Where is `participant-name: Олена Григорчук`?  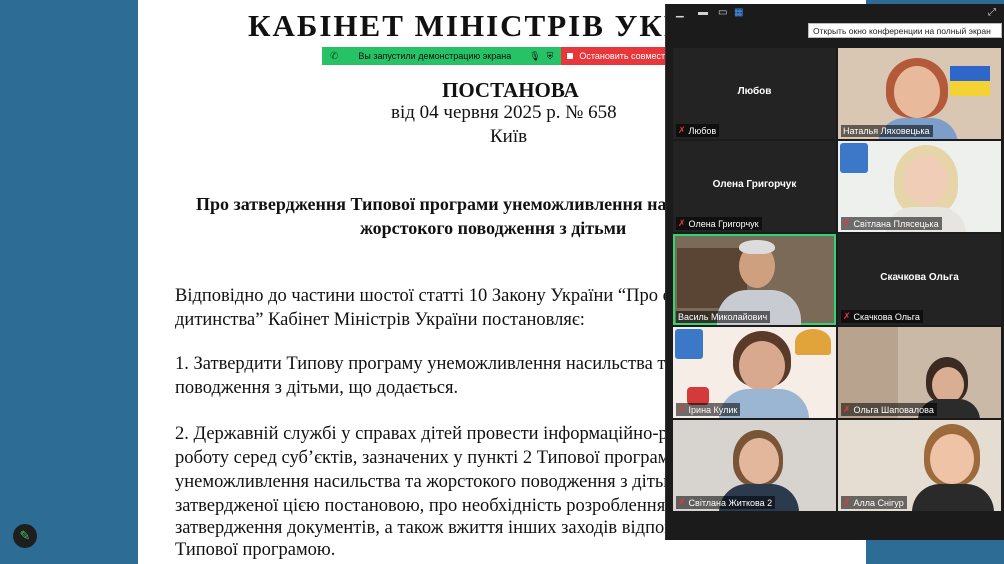 participant-name: Олена Григорчук is located at coordinates (723, 223).